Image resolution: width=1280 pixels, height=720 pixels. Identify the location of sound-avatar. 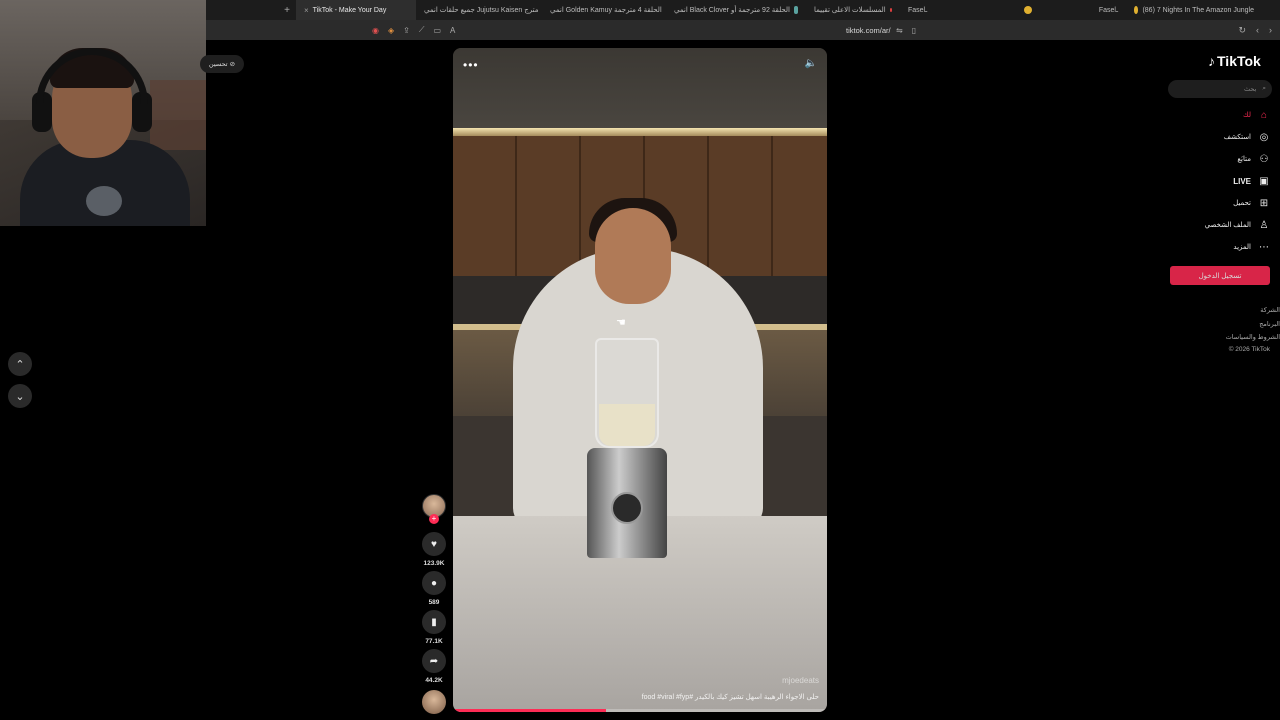
(434, 702).